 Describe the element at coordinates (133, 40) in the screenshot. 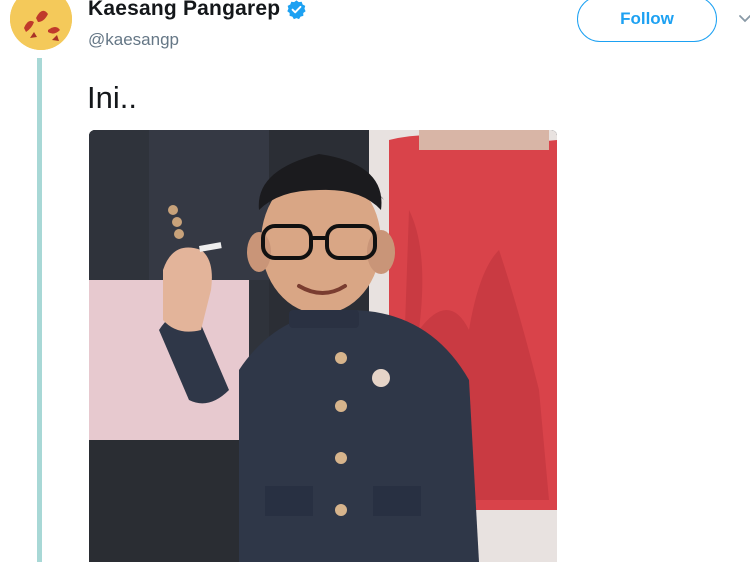

I see `author-handle: @kaesangp` at that location.